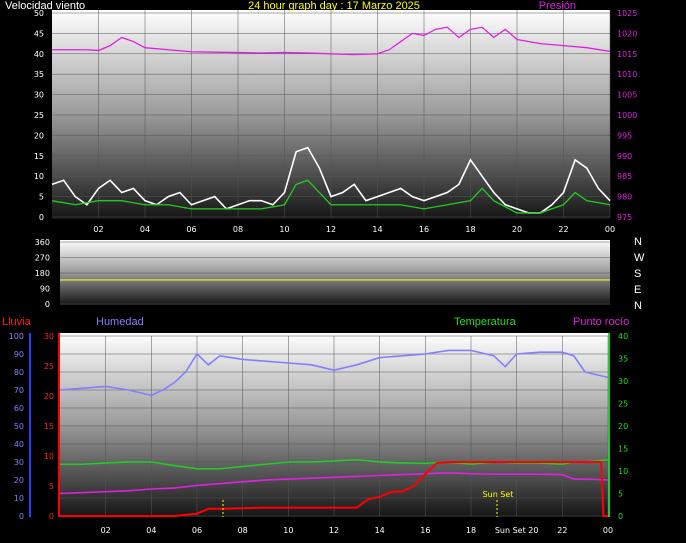  Describe the element at coordinates (627, 13) in the screenshot. I see `pressure-tick-label: 1025` at that location.